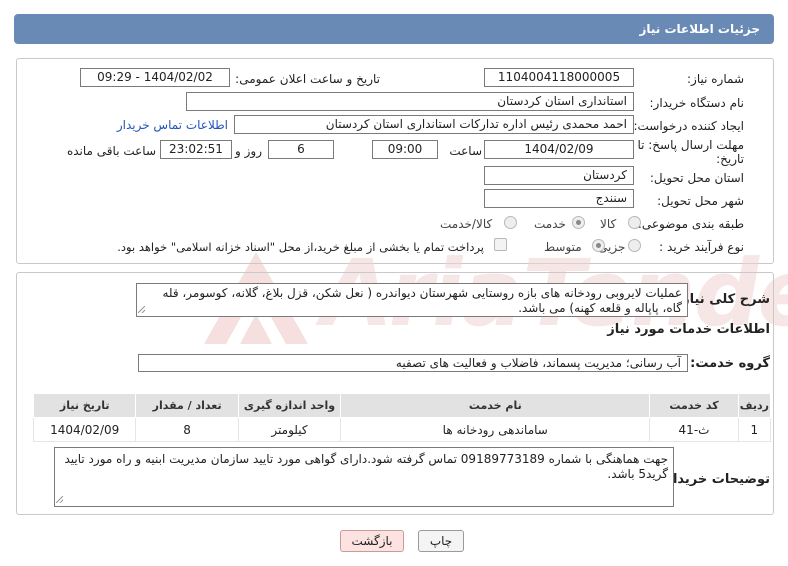 This screenshot has width=788, height=566. Describe the element at coordinates (394, 29) in the screenshot. I see `page-header: جزئیات اطلاعات نیاز` at that location.